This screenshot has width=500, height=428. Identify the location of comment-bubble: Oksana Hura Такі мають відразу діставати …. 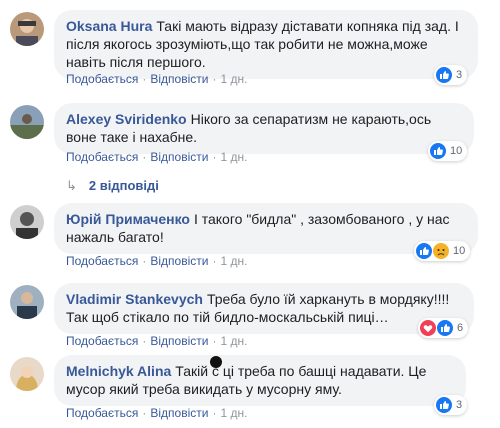
(266, 44).